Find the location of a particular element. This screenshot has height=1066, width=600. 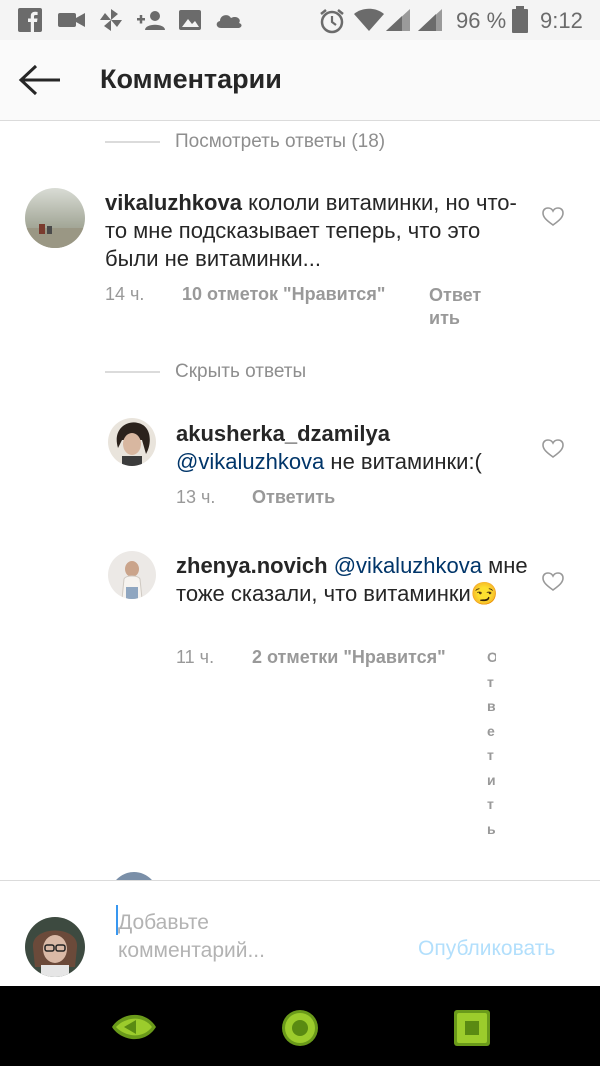

cloud-icon is located at coordinates (229, 21).